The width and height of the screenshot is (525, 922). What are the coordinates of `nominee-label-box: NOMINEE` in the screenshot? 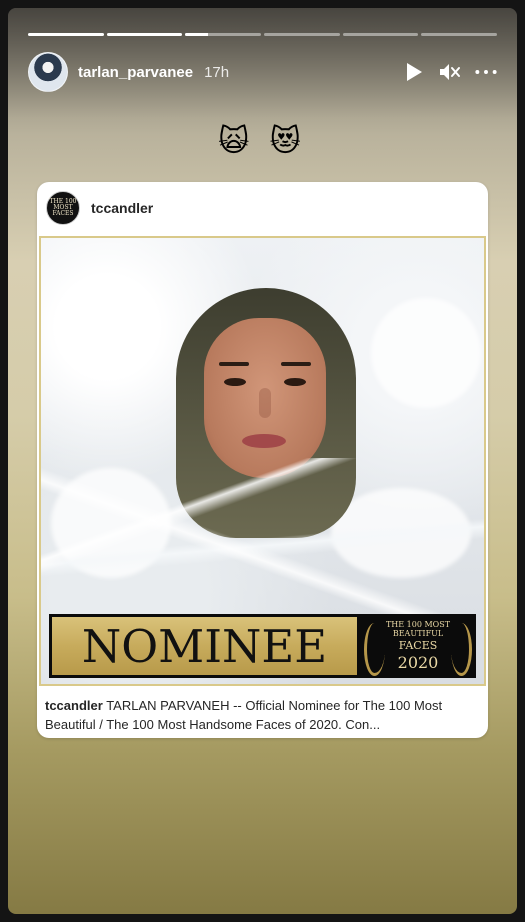 It's located at (204, 646).